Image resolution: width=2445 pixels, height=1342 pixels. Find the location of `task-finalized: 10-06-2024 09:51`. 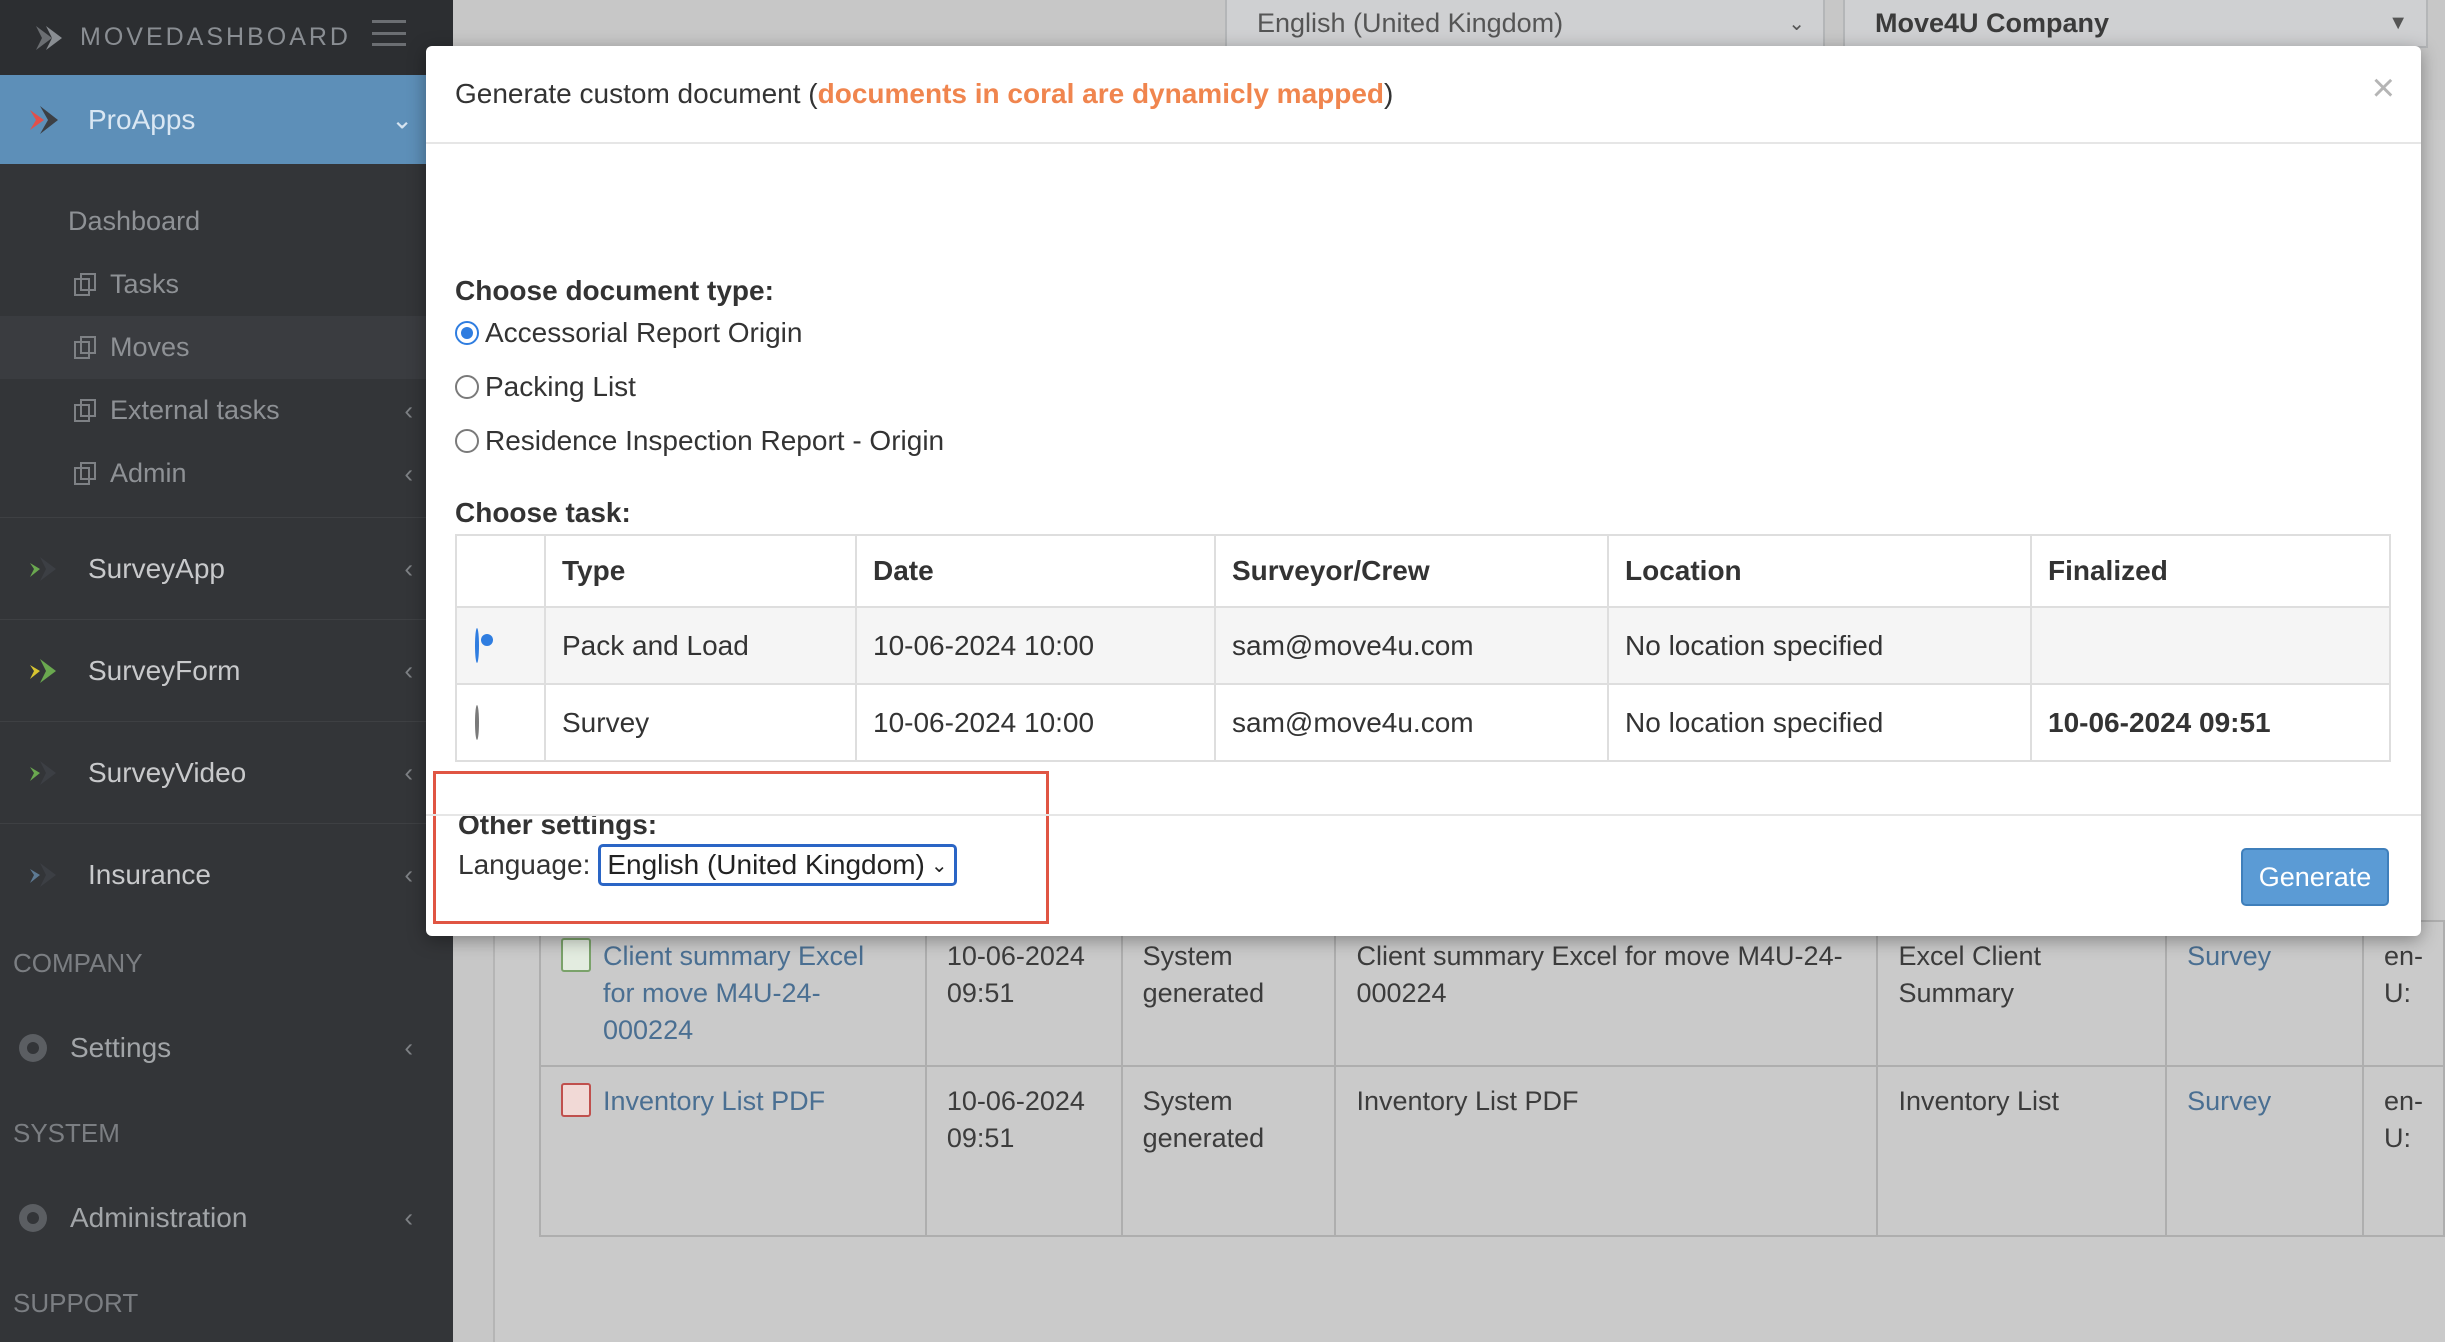

task-finalized: 10-06-2024 09:51 is located at coordinates (2210, 722).